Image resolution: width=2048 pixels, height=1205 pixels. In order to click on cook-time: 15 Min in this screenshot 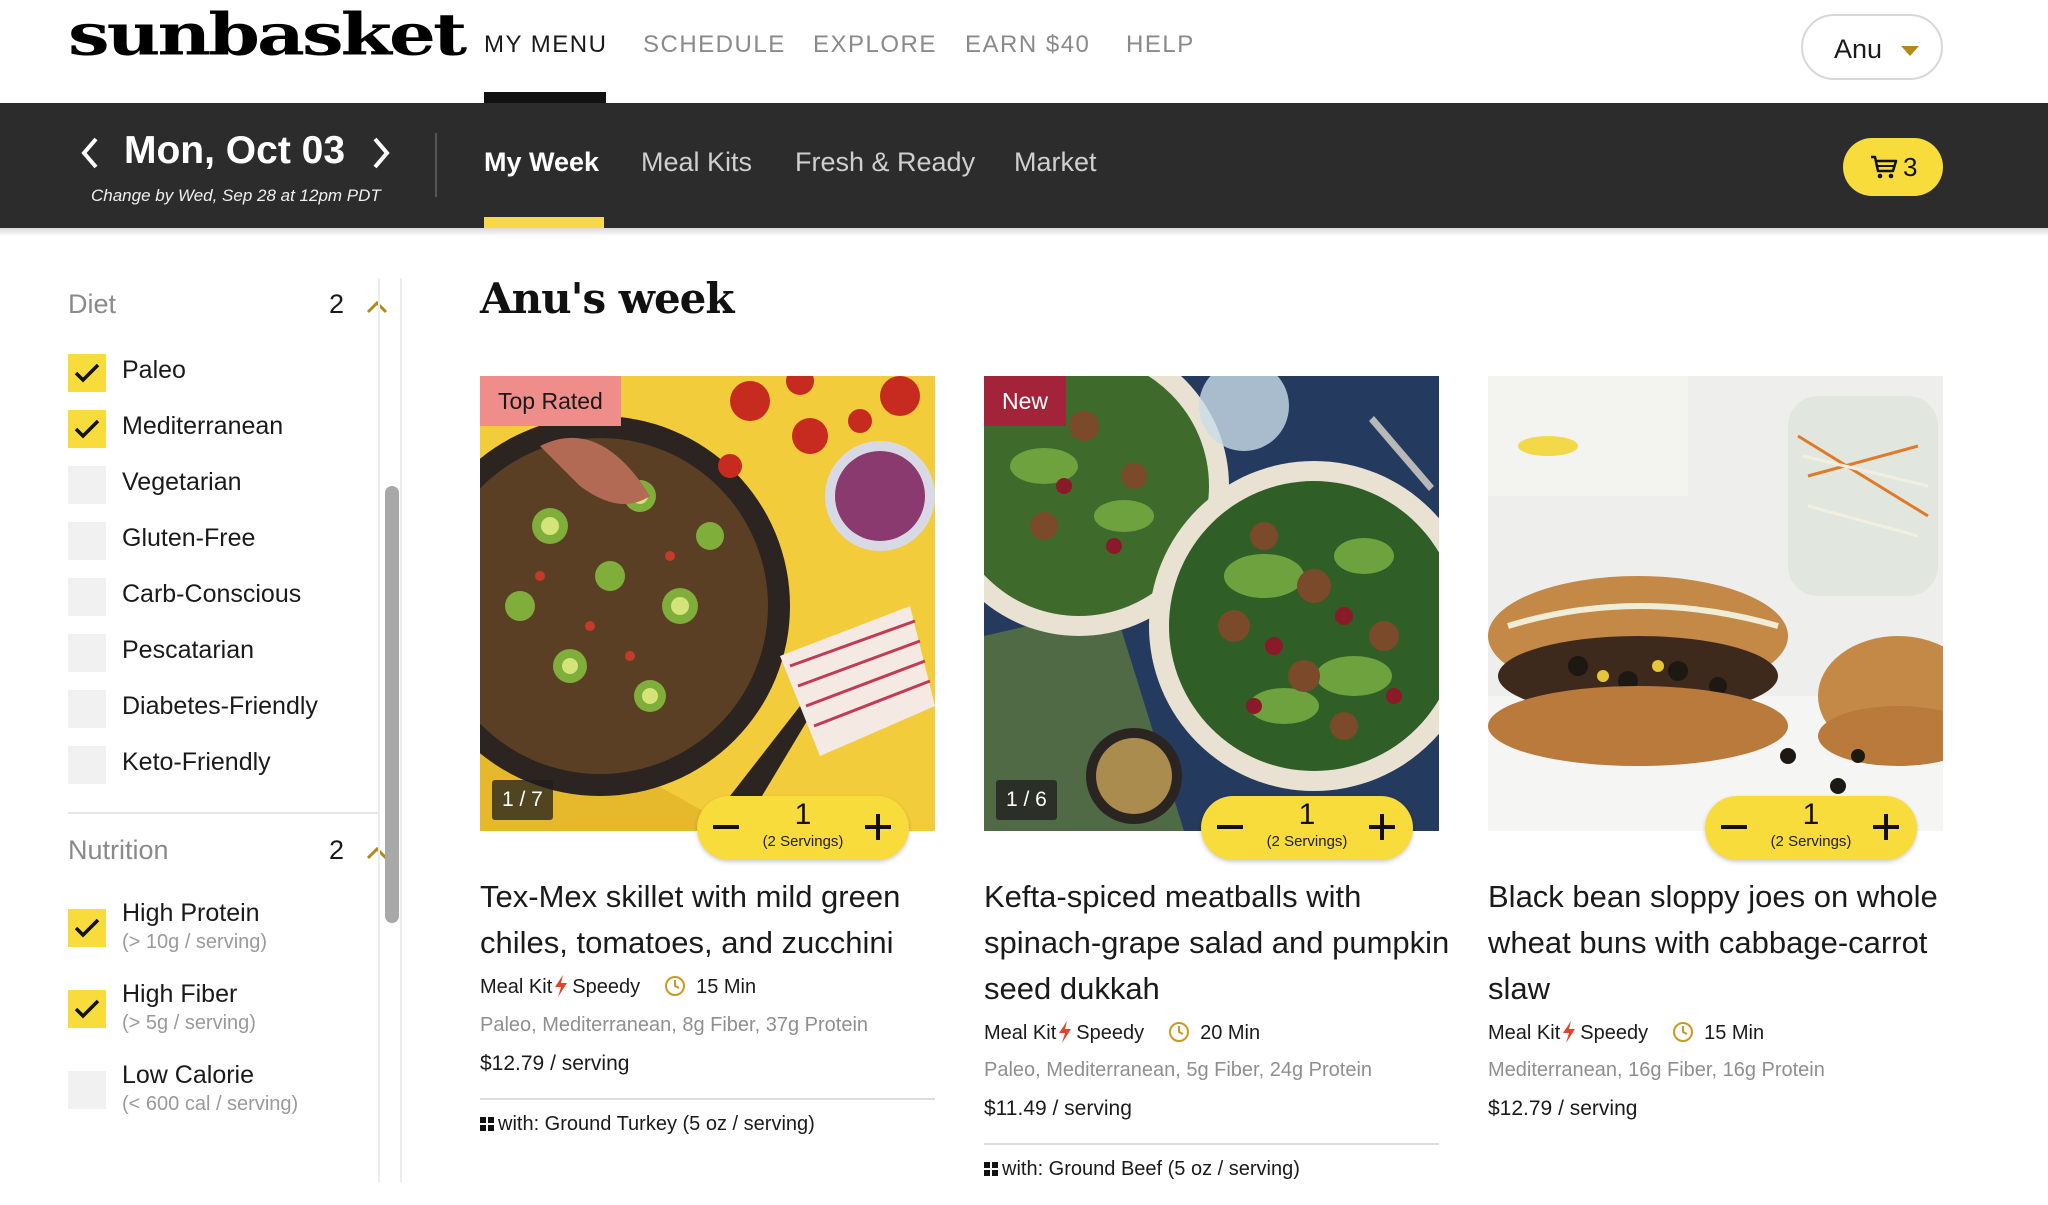, I will do `click(1734, 1033)`.